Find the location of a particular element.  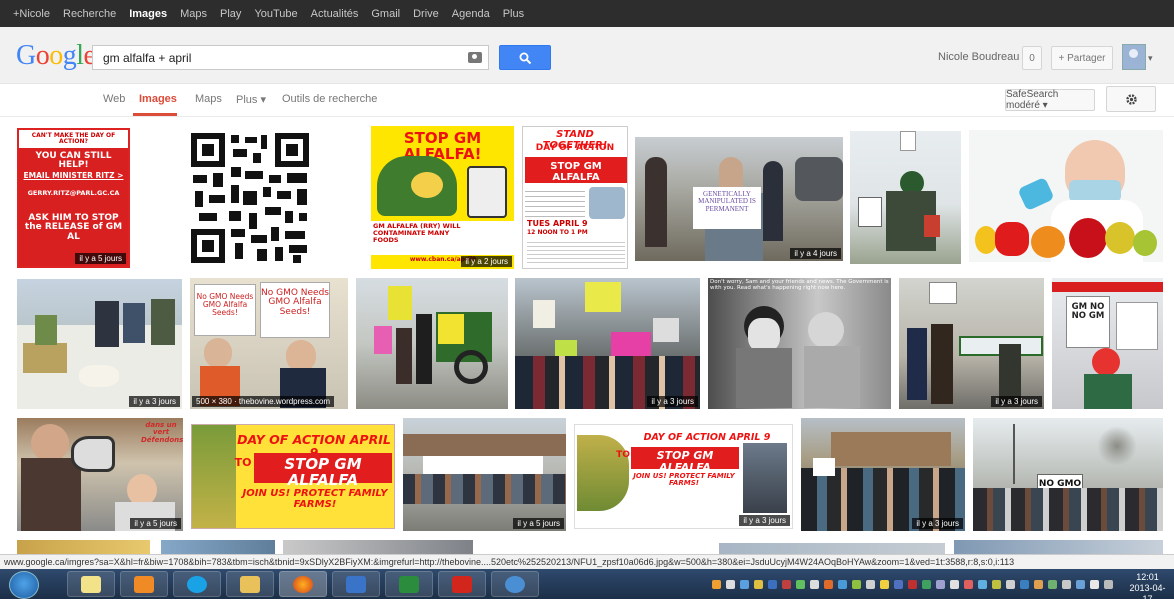

search-box is located at coordinates (290, 57).